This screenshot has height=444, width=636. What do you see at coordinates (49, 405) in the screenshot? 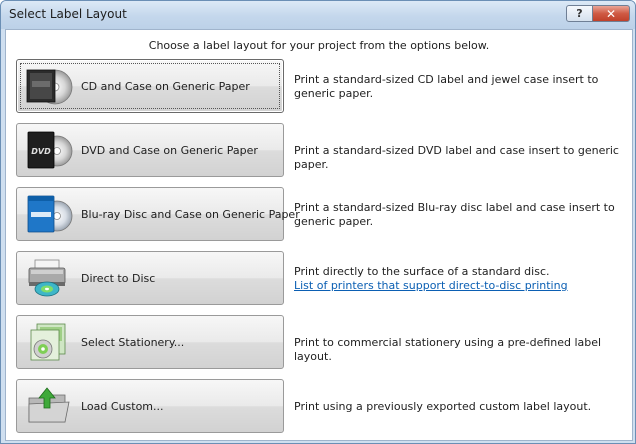
I see `folder-load-icon` at bounding box center [49, 405].